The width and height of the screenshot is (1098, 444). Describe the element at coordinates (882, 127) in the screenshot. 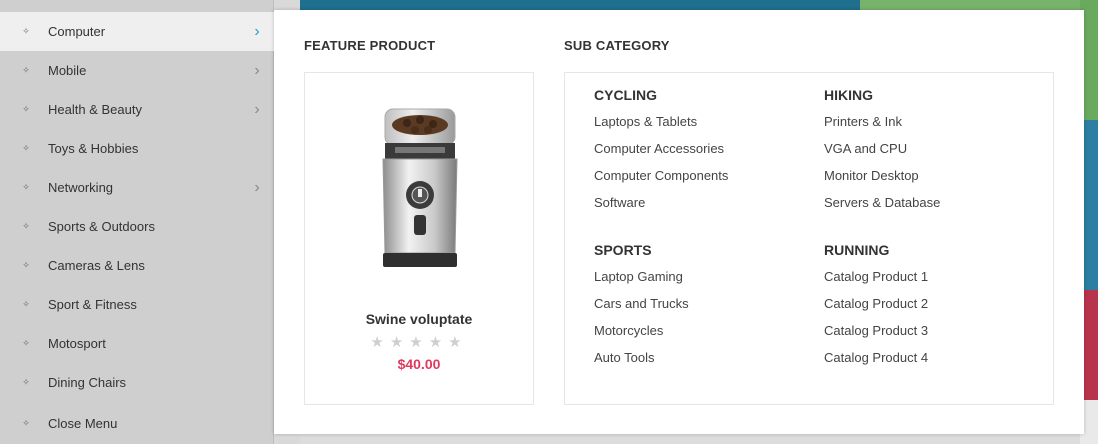

I see `subcategory-link: Printers & Ink` at that location.